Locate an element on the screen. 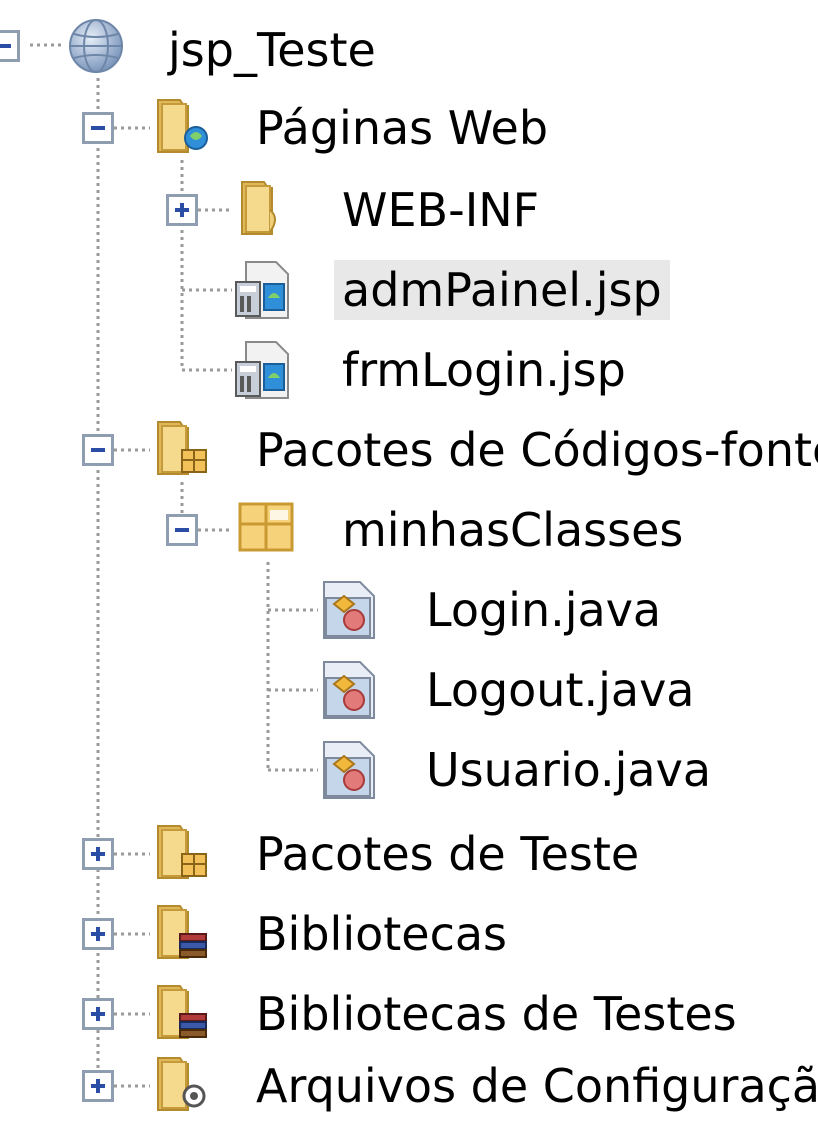 This screenshot has width=818, height=1126. tree-node-pacotes-teste: Pacotes de Teste is located at coordinates (350, 854).